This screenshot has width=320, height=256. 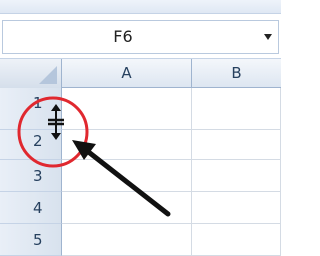 I want to click on row-header-5: 5, so click(x=31, y=240).